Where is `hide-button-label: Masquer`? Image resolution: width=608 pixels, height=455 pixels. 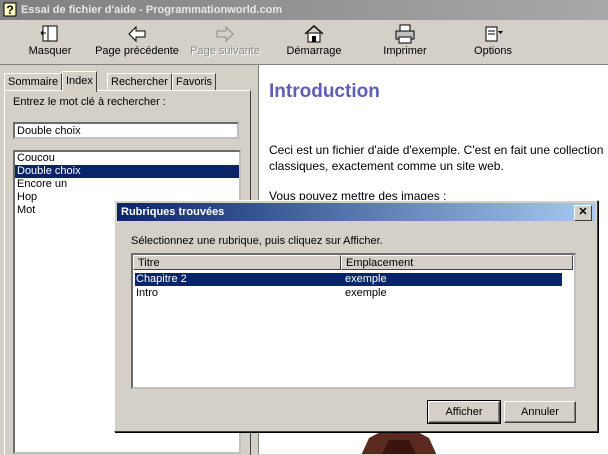
hide-button-label: Masquer is located at coordinates (50, 51).